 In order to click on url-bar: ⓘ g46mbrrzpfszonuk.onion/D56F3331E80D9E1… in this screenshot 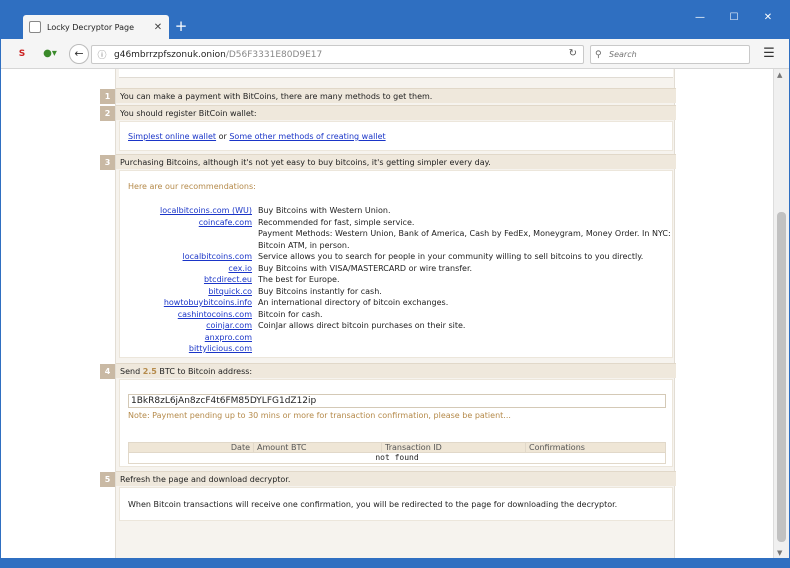, I will do `click(337, 54)`.